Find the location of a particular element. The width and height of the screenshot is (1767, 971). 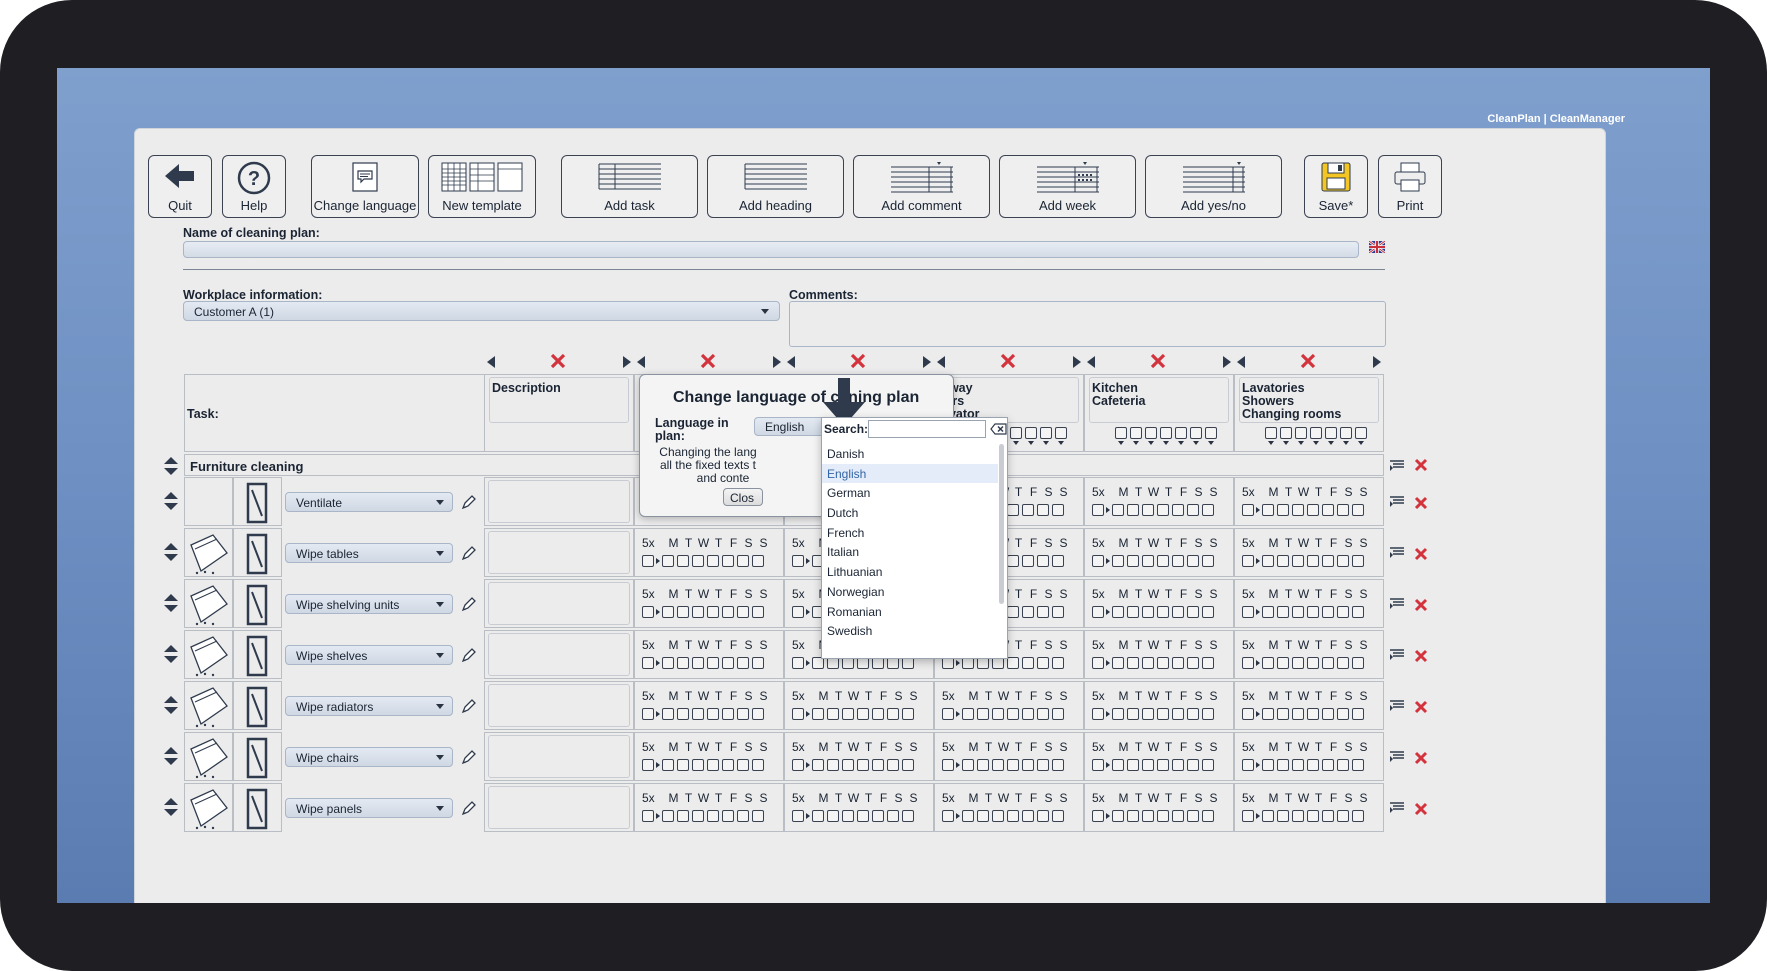

clear-search-icon is located at coordinates (998, 429).